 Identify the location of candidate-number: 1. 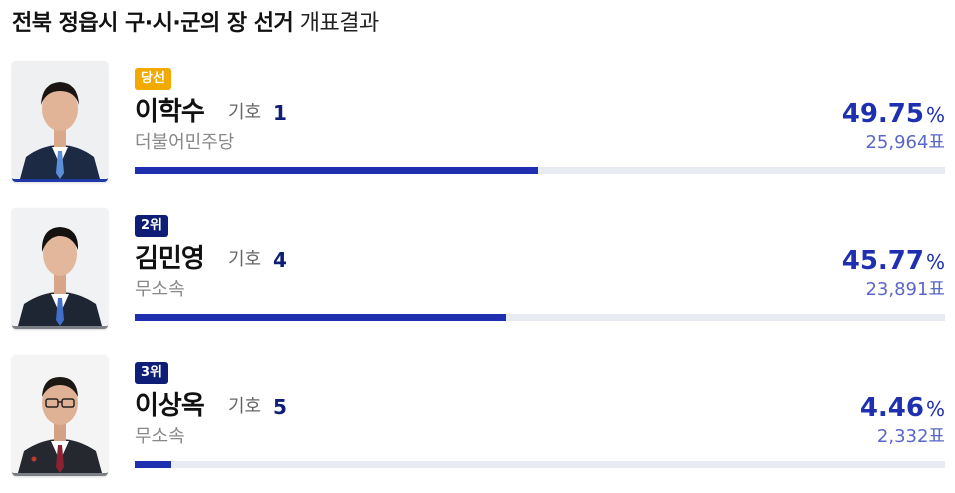
(280, 113).